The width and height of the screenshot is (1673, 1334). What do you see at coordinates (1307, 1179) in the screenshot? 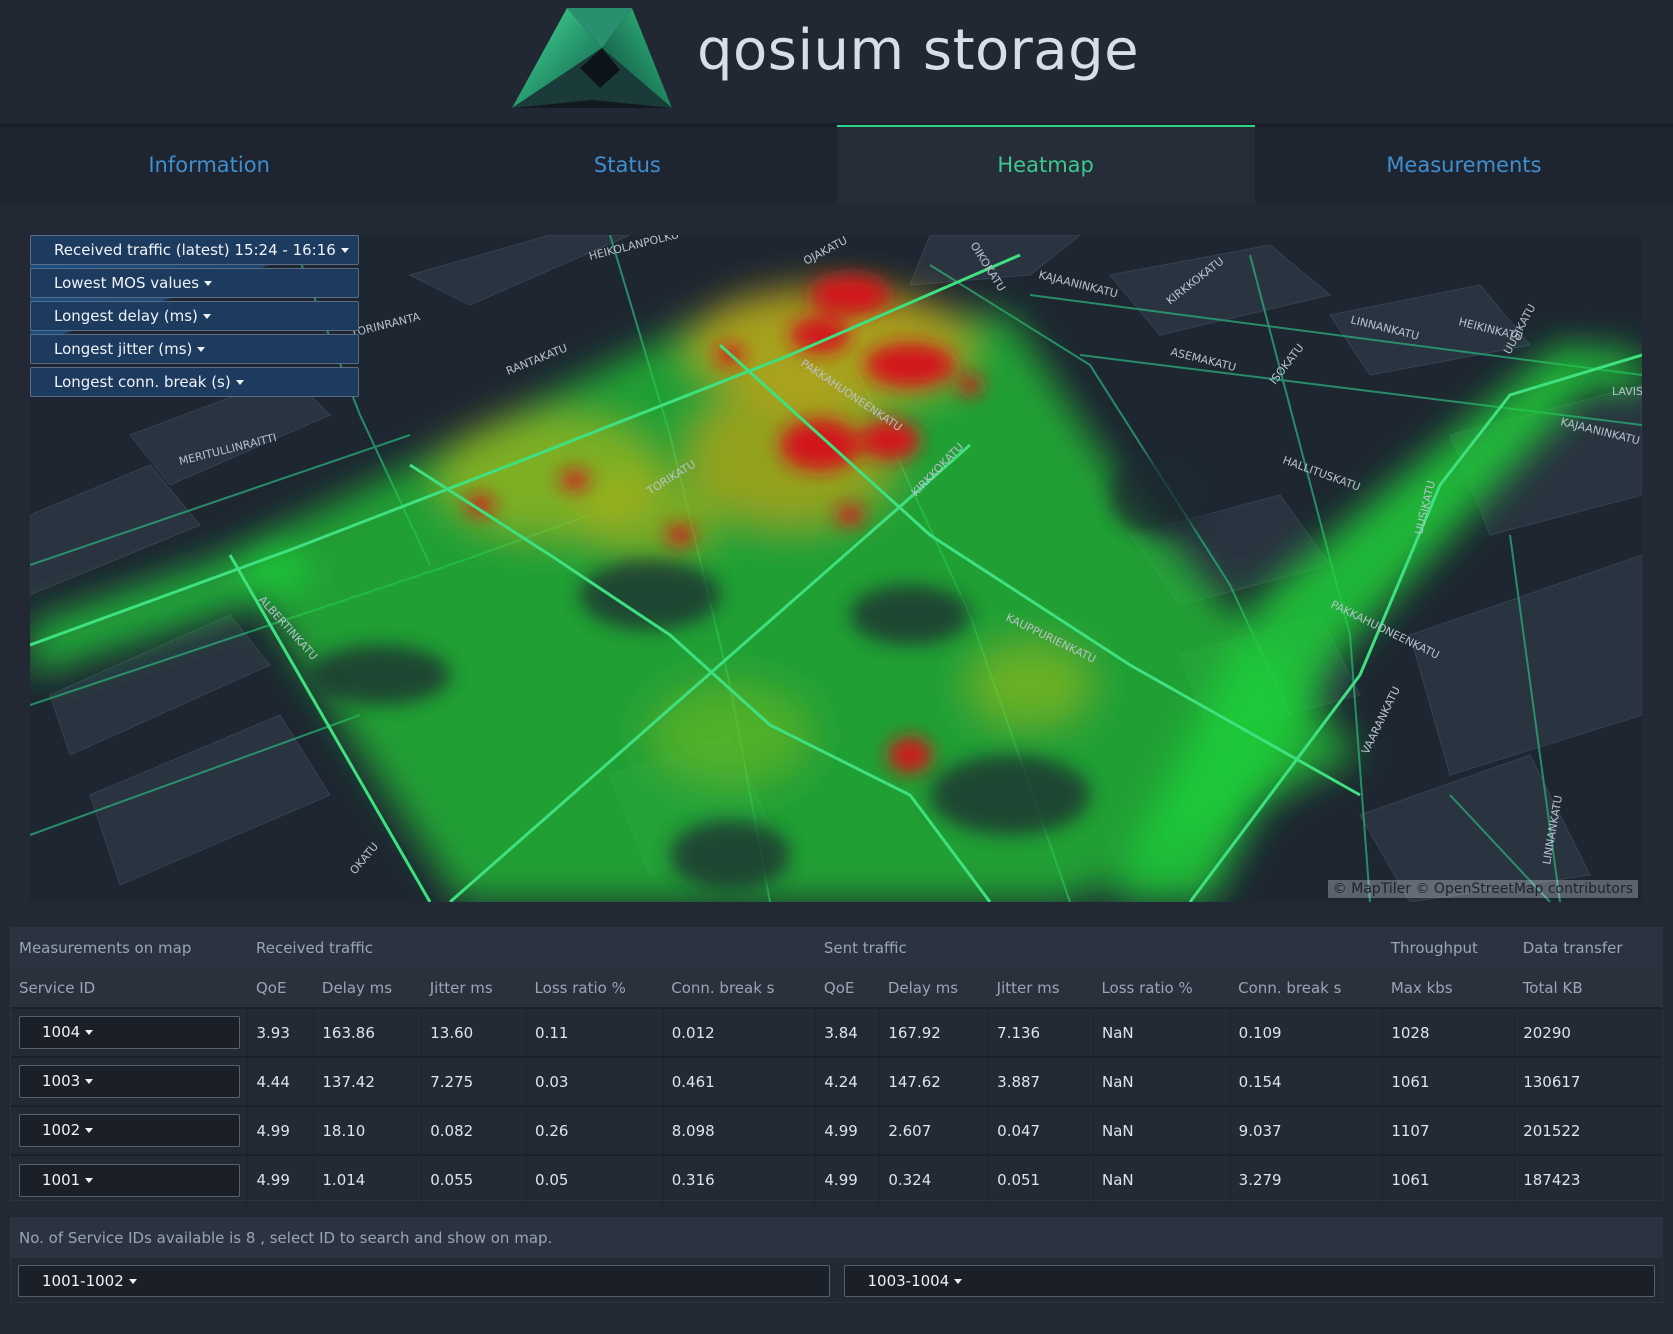
I see `table-cell: 3.279` at bounding box center [1307, 1179].